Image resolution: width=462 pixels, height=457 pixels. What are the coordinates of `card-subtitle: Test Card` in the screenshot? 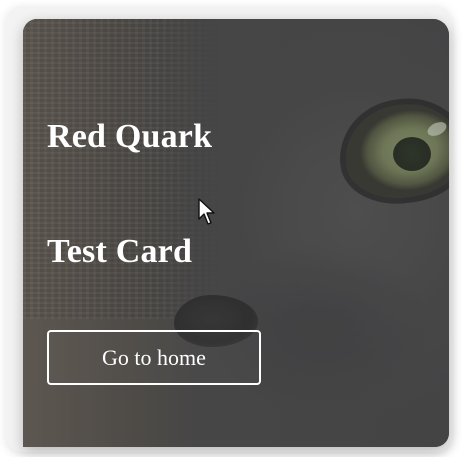 It's located at (120, 251).